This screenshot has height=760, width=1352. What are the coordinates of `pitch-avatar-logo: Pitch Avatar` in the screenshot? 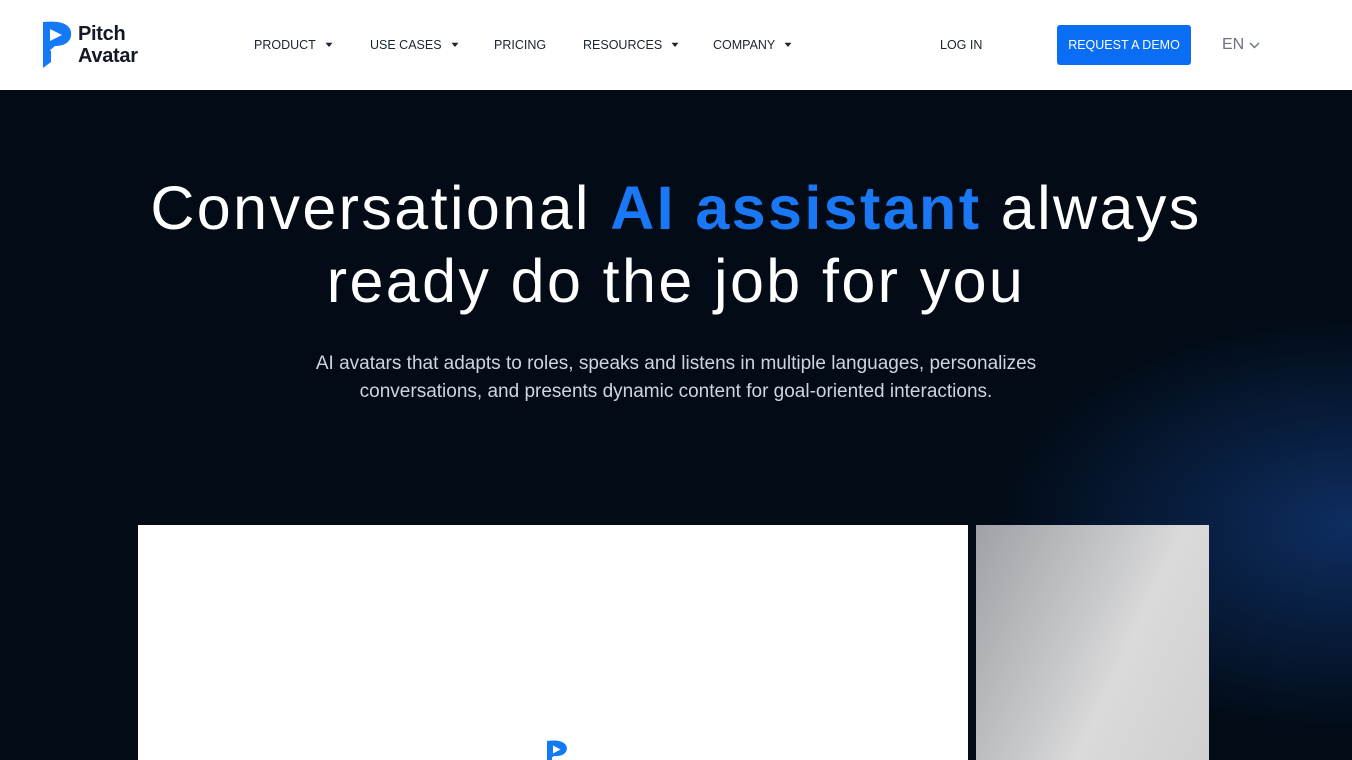 It's located at (95, 45).